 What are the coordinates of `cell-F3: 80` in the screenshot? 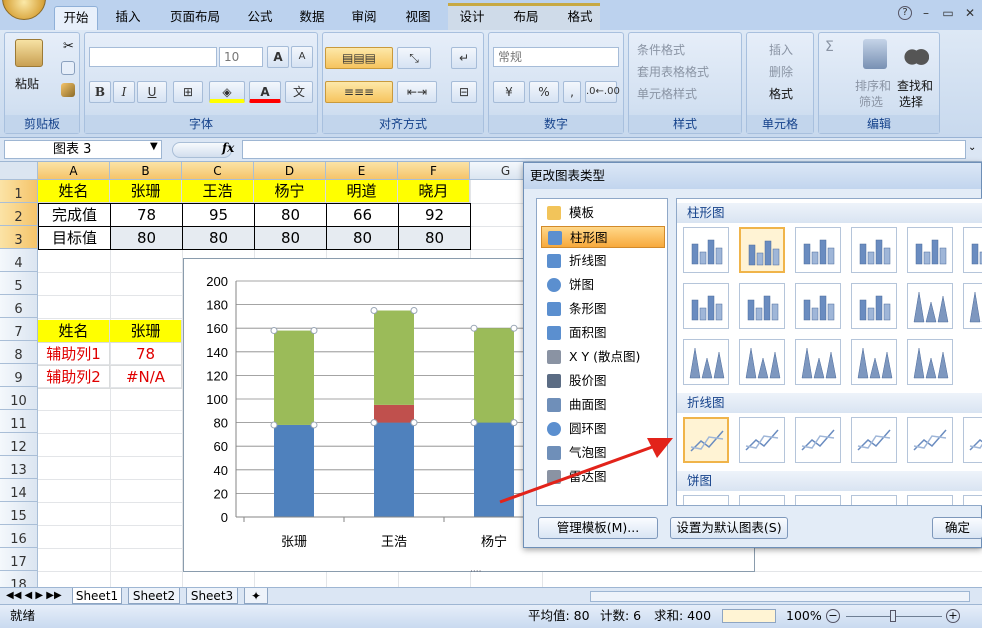 It's located at (434, 238).